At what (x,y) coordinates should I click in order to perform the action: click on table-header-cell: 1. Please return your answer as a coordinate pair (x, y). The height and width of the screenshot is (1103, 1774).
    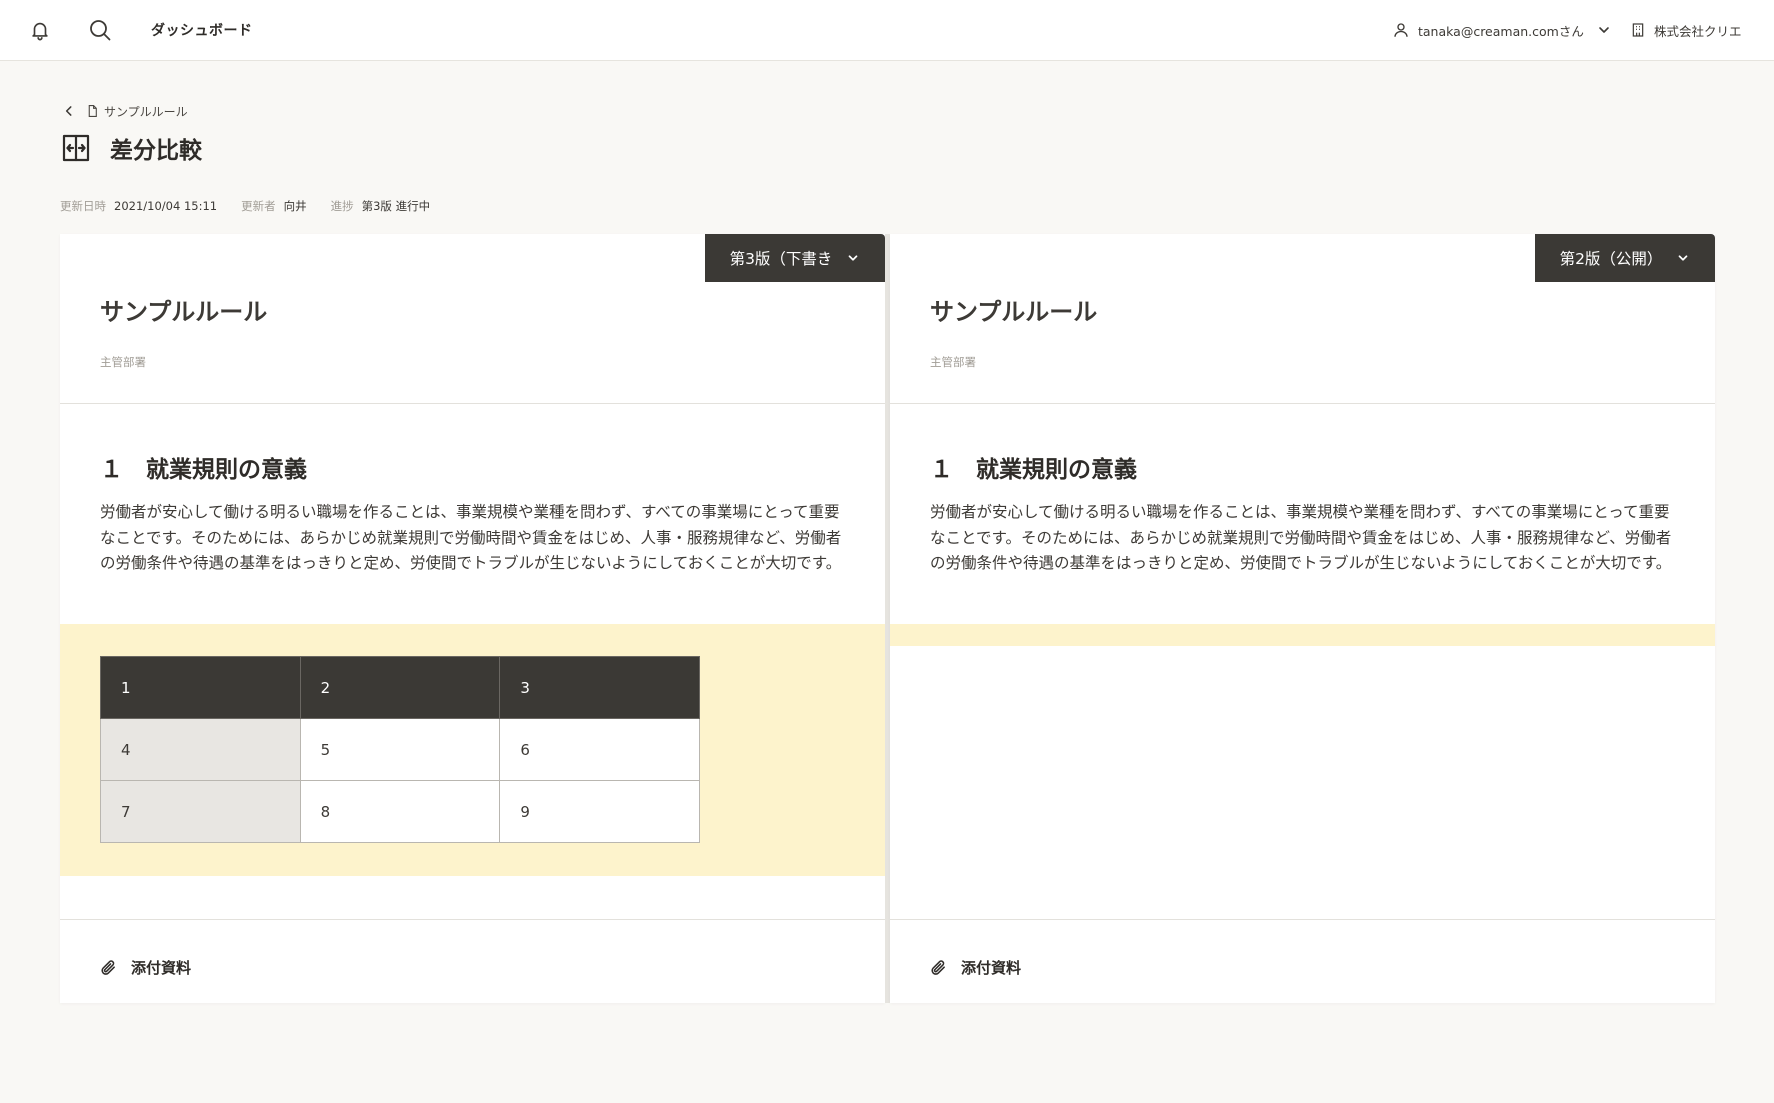
    Looking at the image, I should click on (200, 687).